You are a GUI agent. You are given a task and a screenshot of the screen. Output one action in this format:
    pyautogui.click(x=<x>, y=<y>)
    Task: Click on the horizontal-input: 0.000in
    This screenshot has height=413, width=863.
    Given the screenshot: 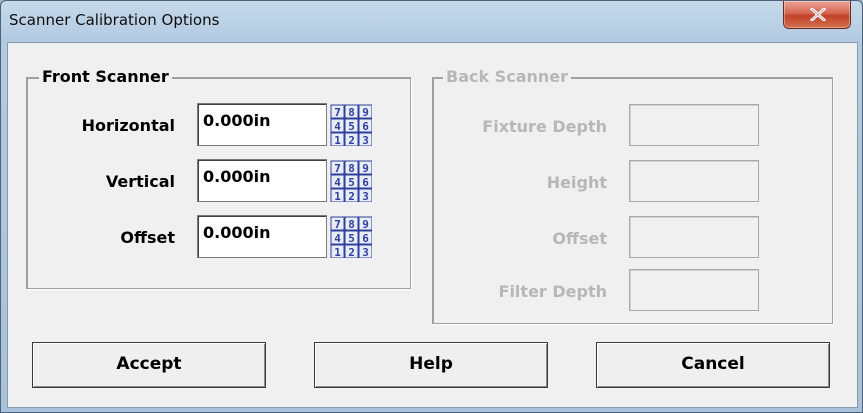 What is the action you would take?
    pyautogui.click(x=262, y=124)
    